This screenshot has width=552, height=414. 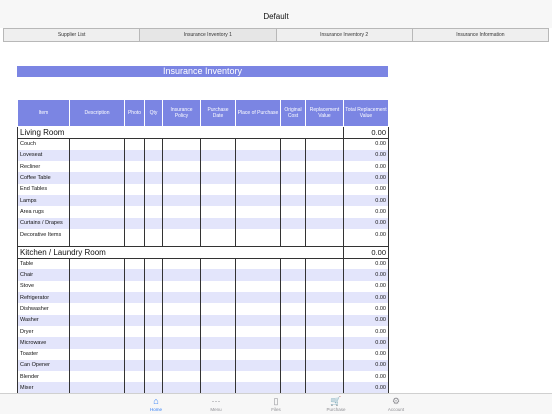 I want to click on item-name-cell: Can Opener, so click(x=43, y=365).